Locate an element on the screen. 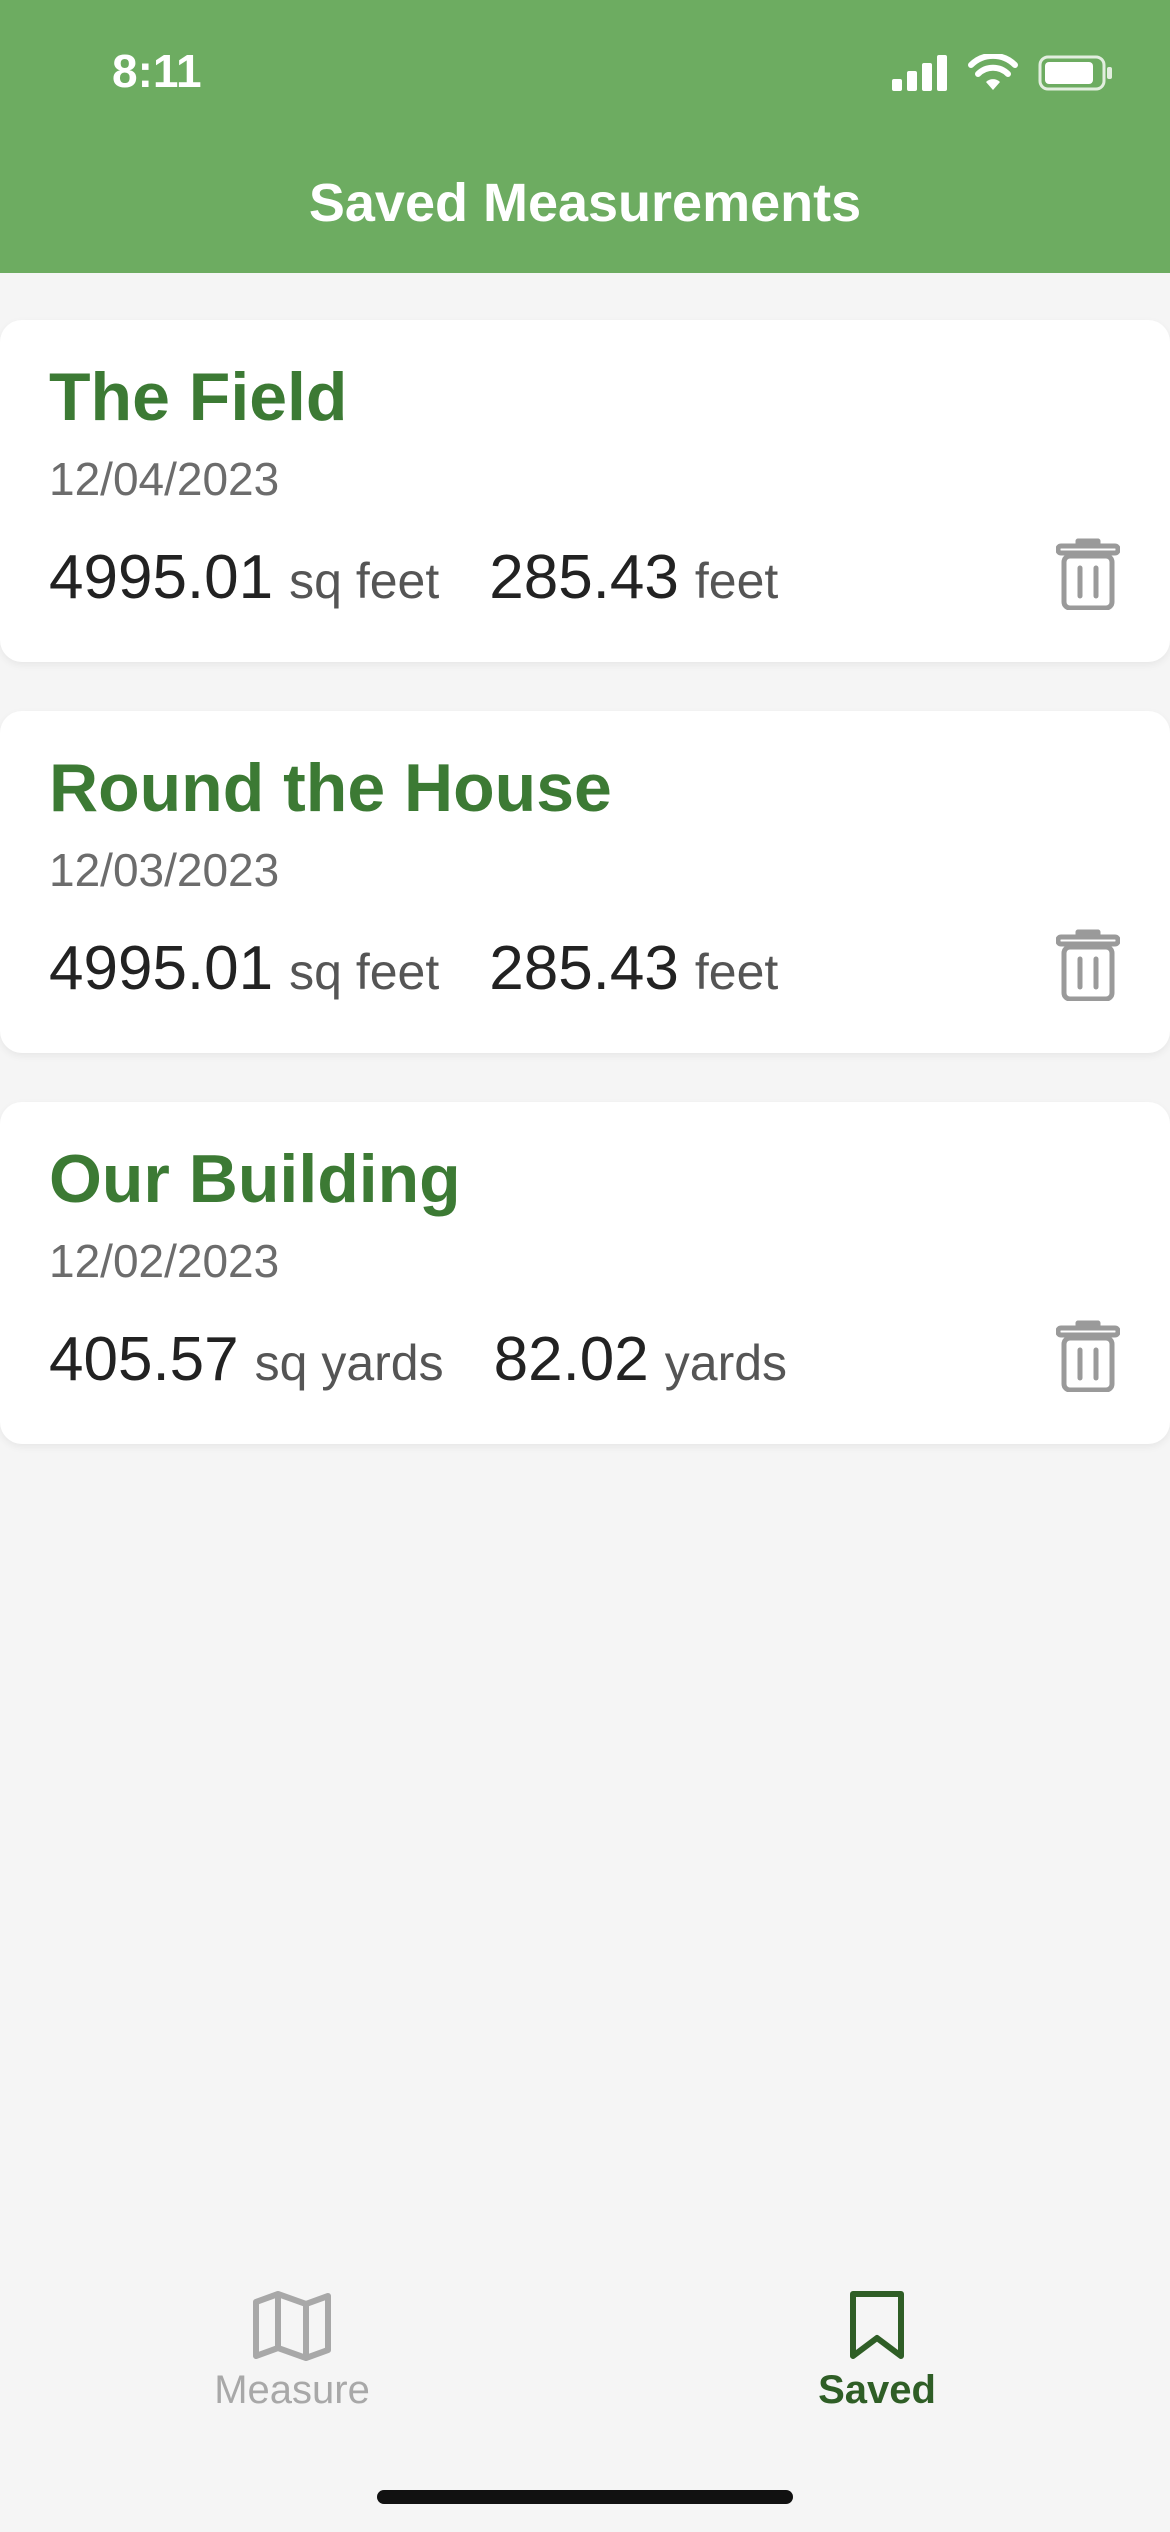 This screenshot has width=1170, height=2532. tab-measure: Measure is located at coordinates (292, 2351).